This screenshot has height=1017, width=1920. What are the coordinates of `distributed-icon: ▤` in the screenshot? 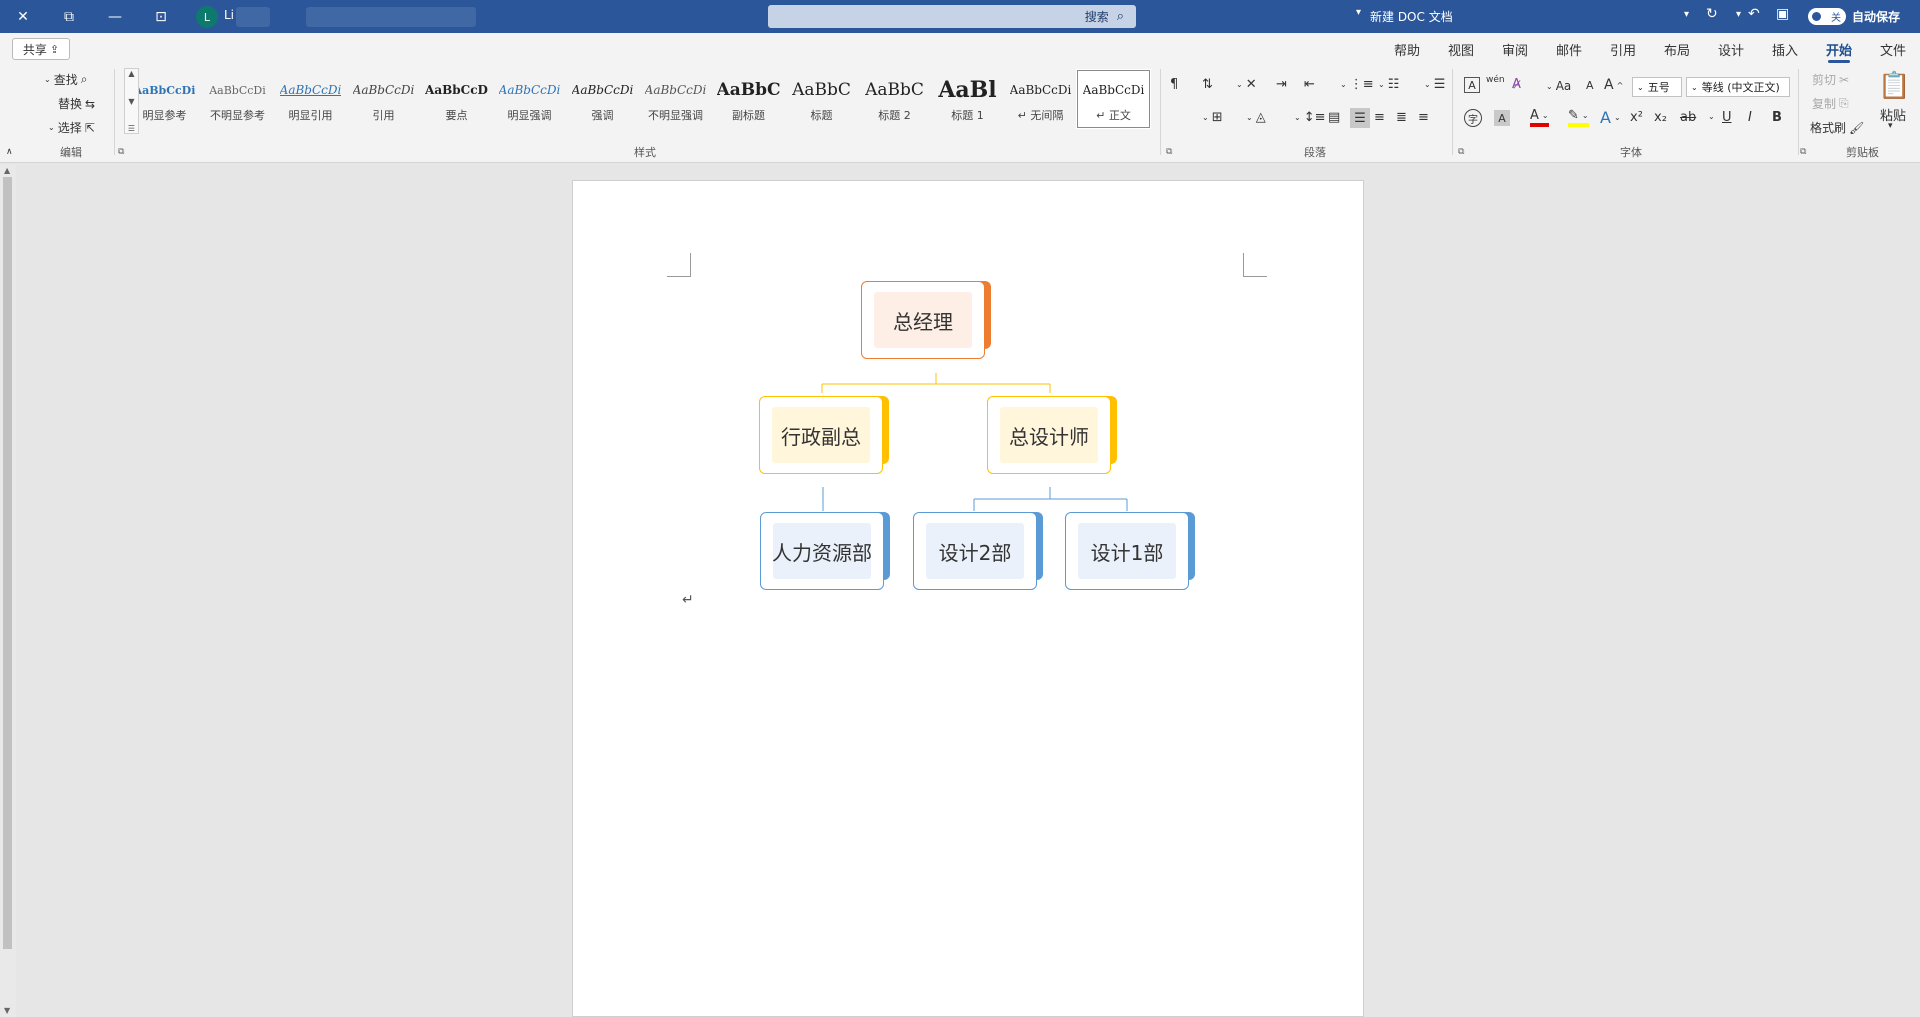 It's located at (1334, 117).